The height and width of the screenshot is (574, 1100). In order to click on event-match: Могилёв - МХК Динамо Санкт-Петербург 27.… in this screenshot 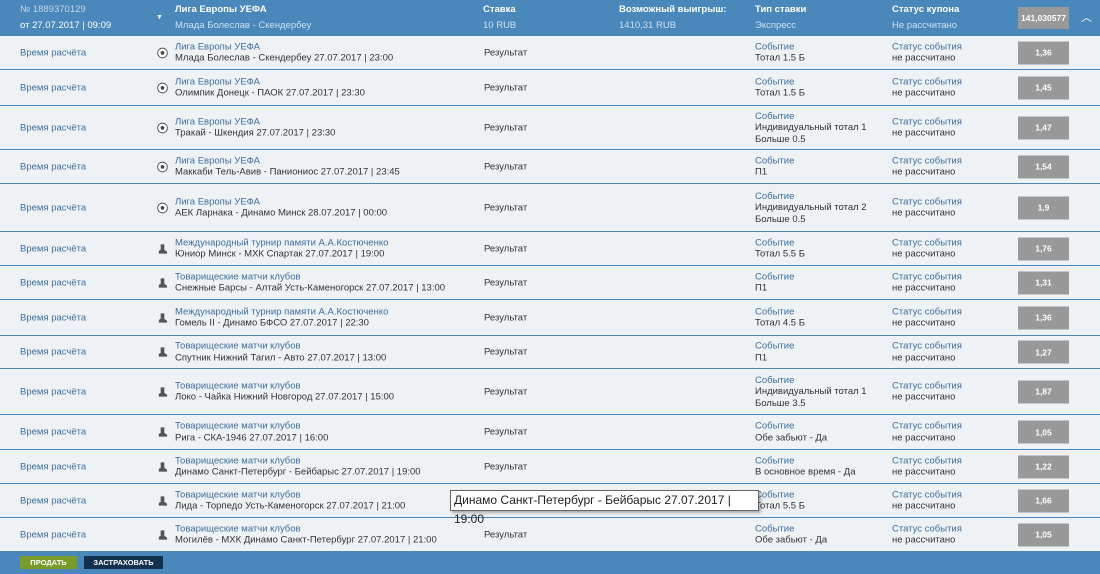, I will do `click(306, 541)`.